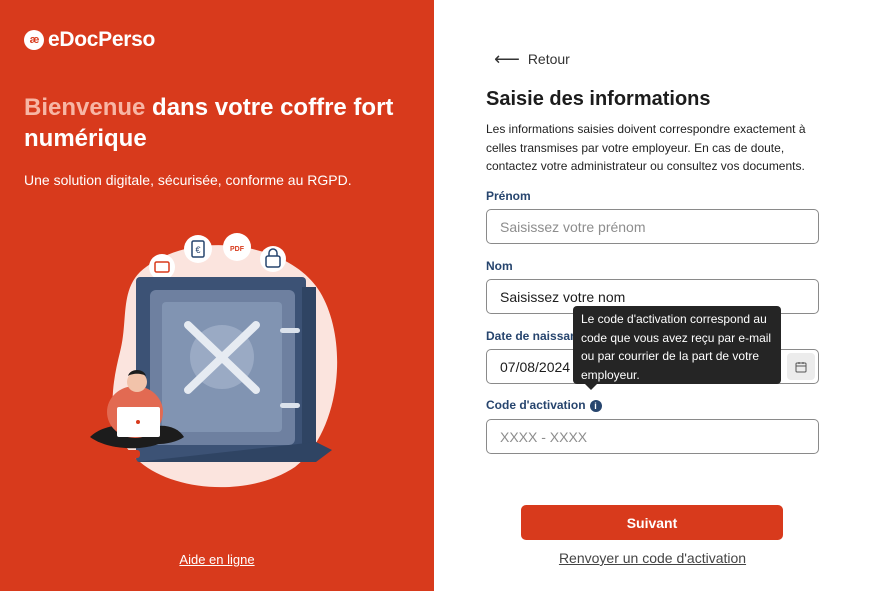  I want to click on back-button: ⟵ Retour, so click(532, 59).